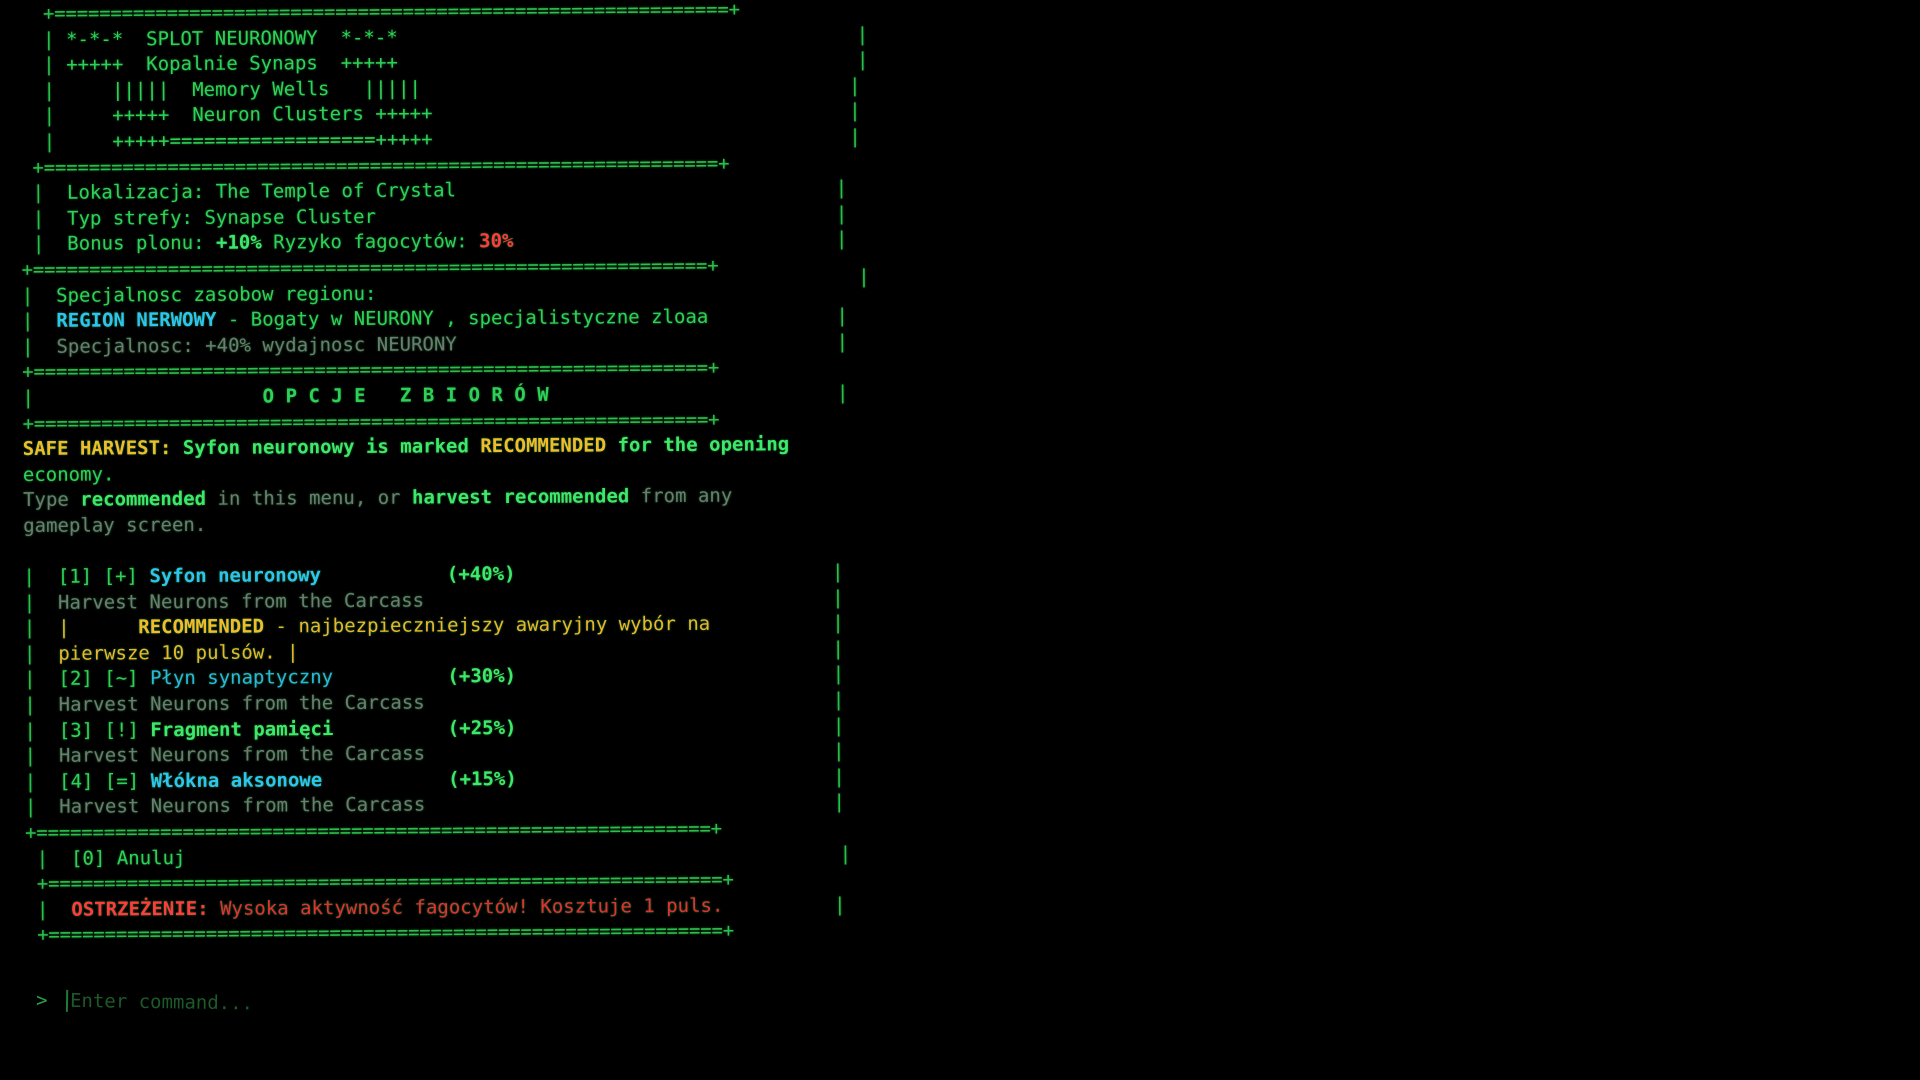 This screenshot has height=1080, width=1920. What do you see at coordinates (128, 858) in the screenshot?
I see `cancel-label: [0] Anuluj` at bounding box center [128, 858].